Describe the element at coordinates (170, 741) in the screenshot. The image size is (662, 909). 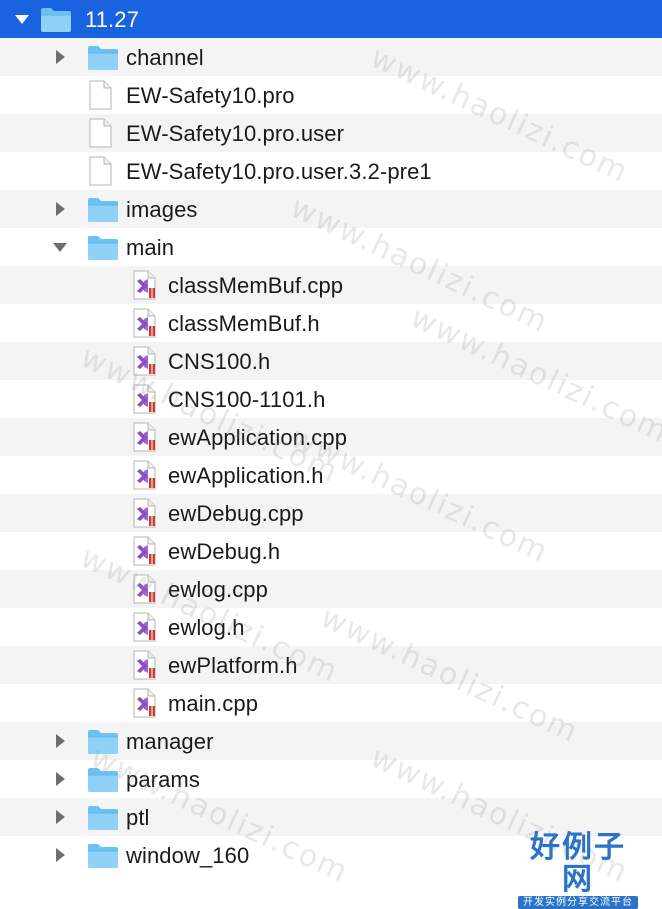
I see `tree-item-label: manager` at that location.